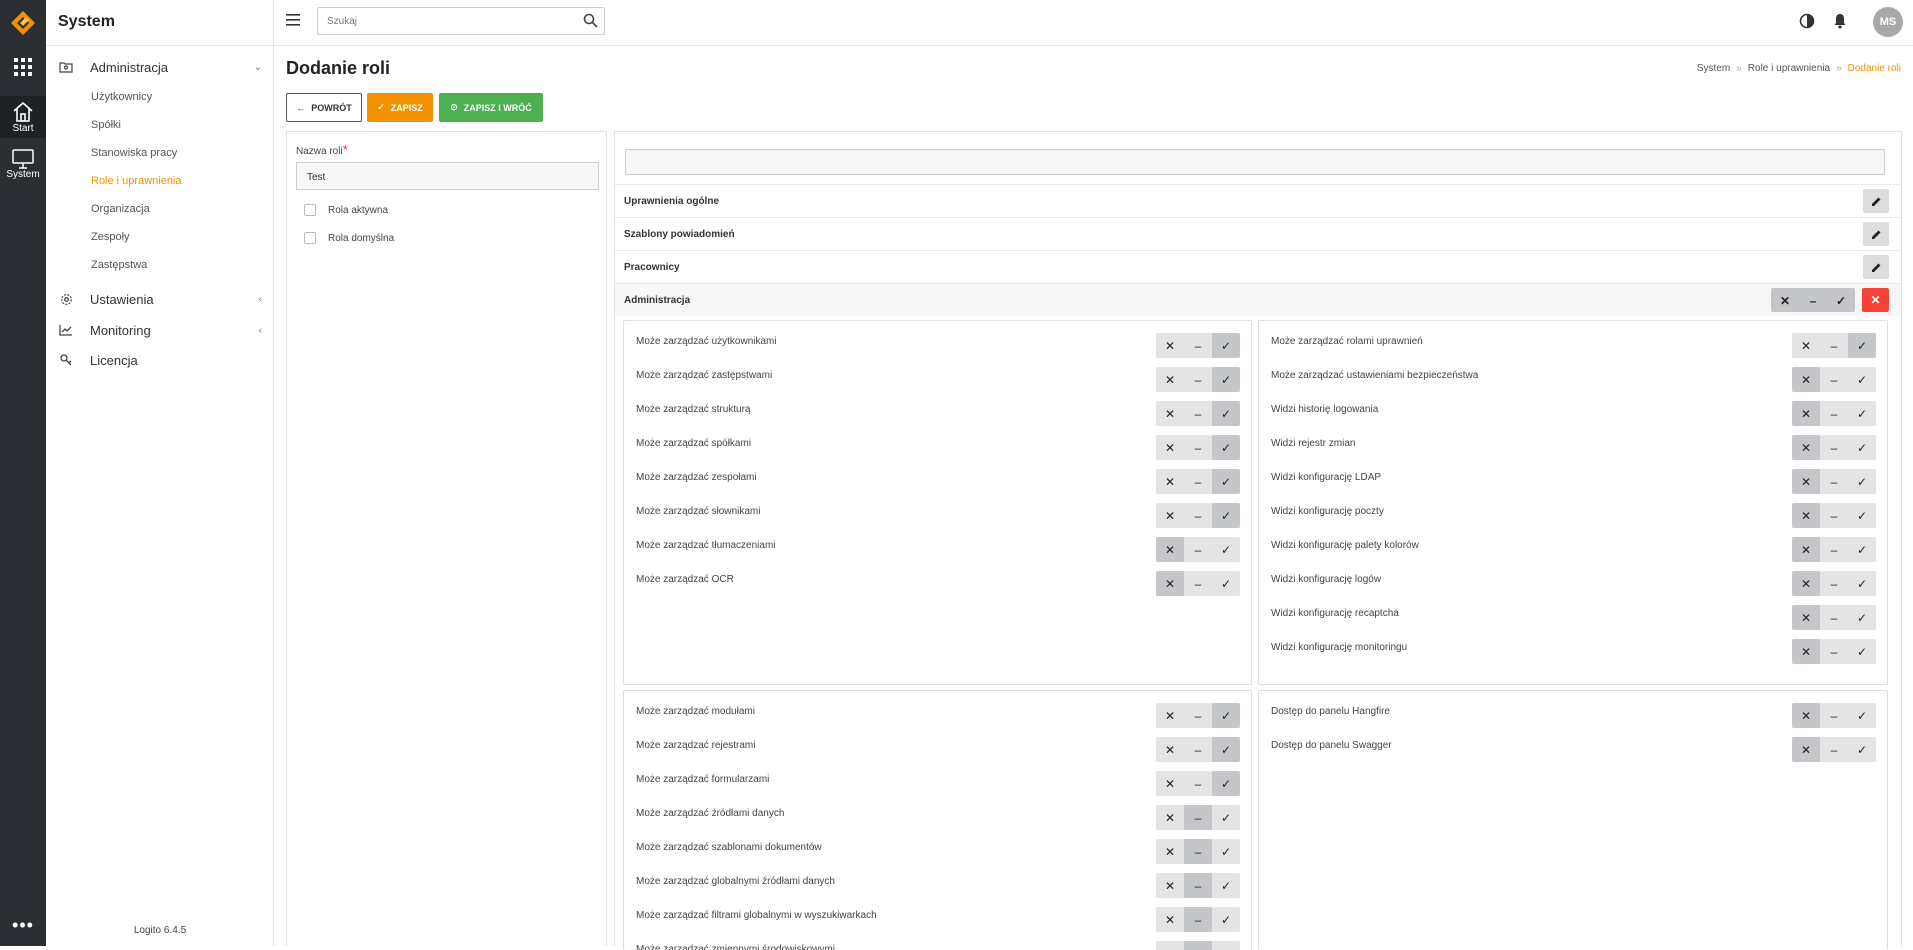  I want to click on more-icon: •••, so click(23, 925).